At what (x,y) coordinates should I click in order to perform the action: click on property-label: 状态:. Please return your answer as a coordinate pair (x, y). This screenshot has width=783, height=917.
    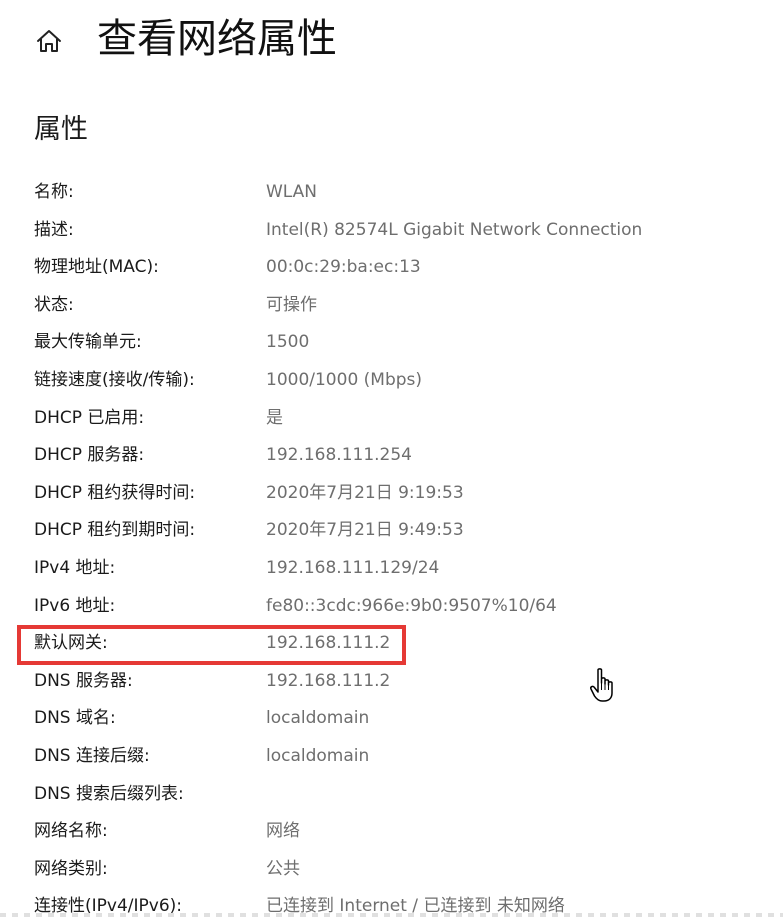
    Looking at the image, I should click on (54, 304).